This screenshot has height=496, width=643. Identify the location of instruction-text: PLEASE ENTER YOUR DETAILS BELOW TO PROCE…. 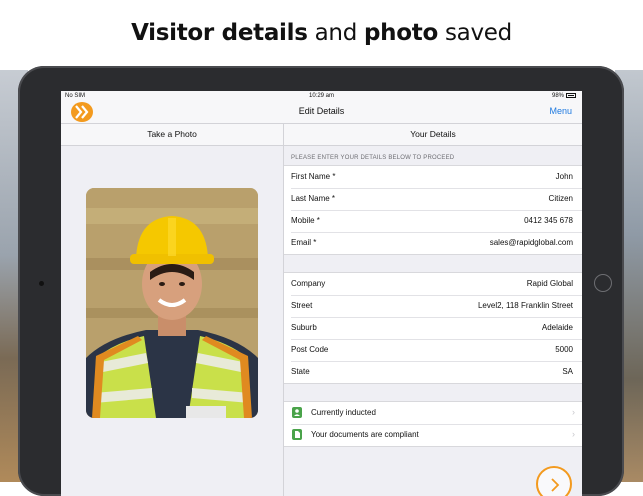
(373, 158).